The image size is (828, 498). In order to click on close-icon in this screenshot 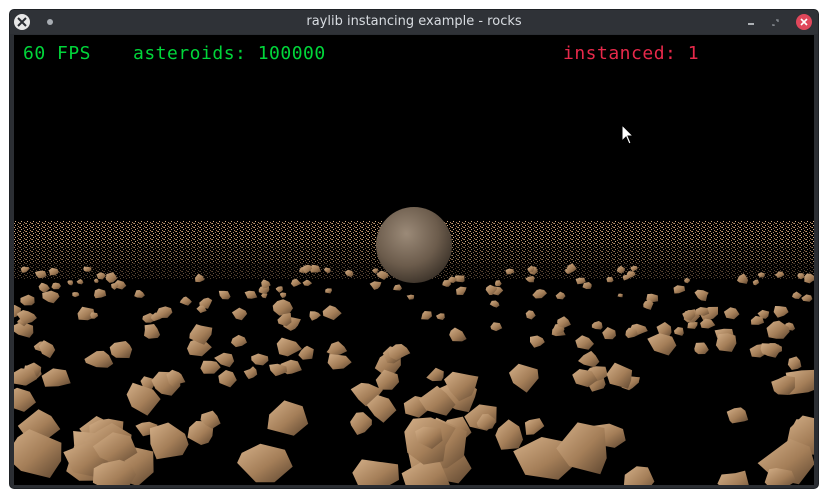, I will do `click(804, 22)`.